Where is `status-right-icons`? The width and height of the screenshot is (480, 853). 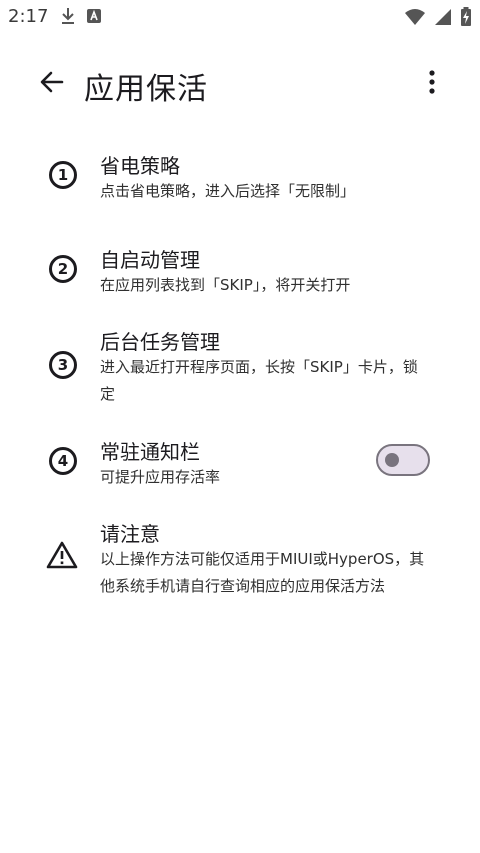 status-right-icons is located at coordinates (438, 19).